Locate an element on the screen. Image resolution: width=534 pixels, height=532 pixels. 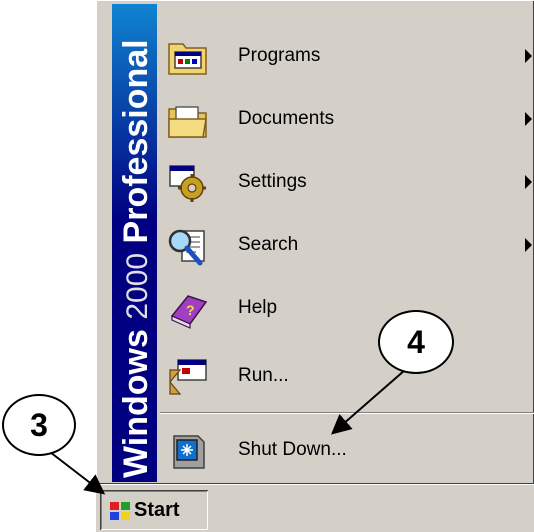
menu-item-label: Help is located at coordinates (258, 307).